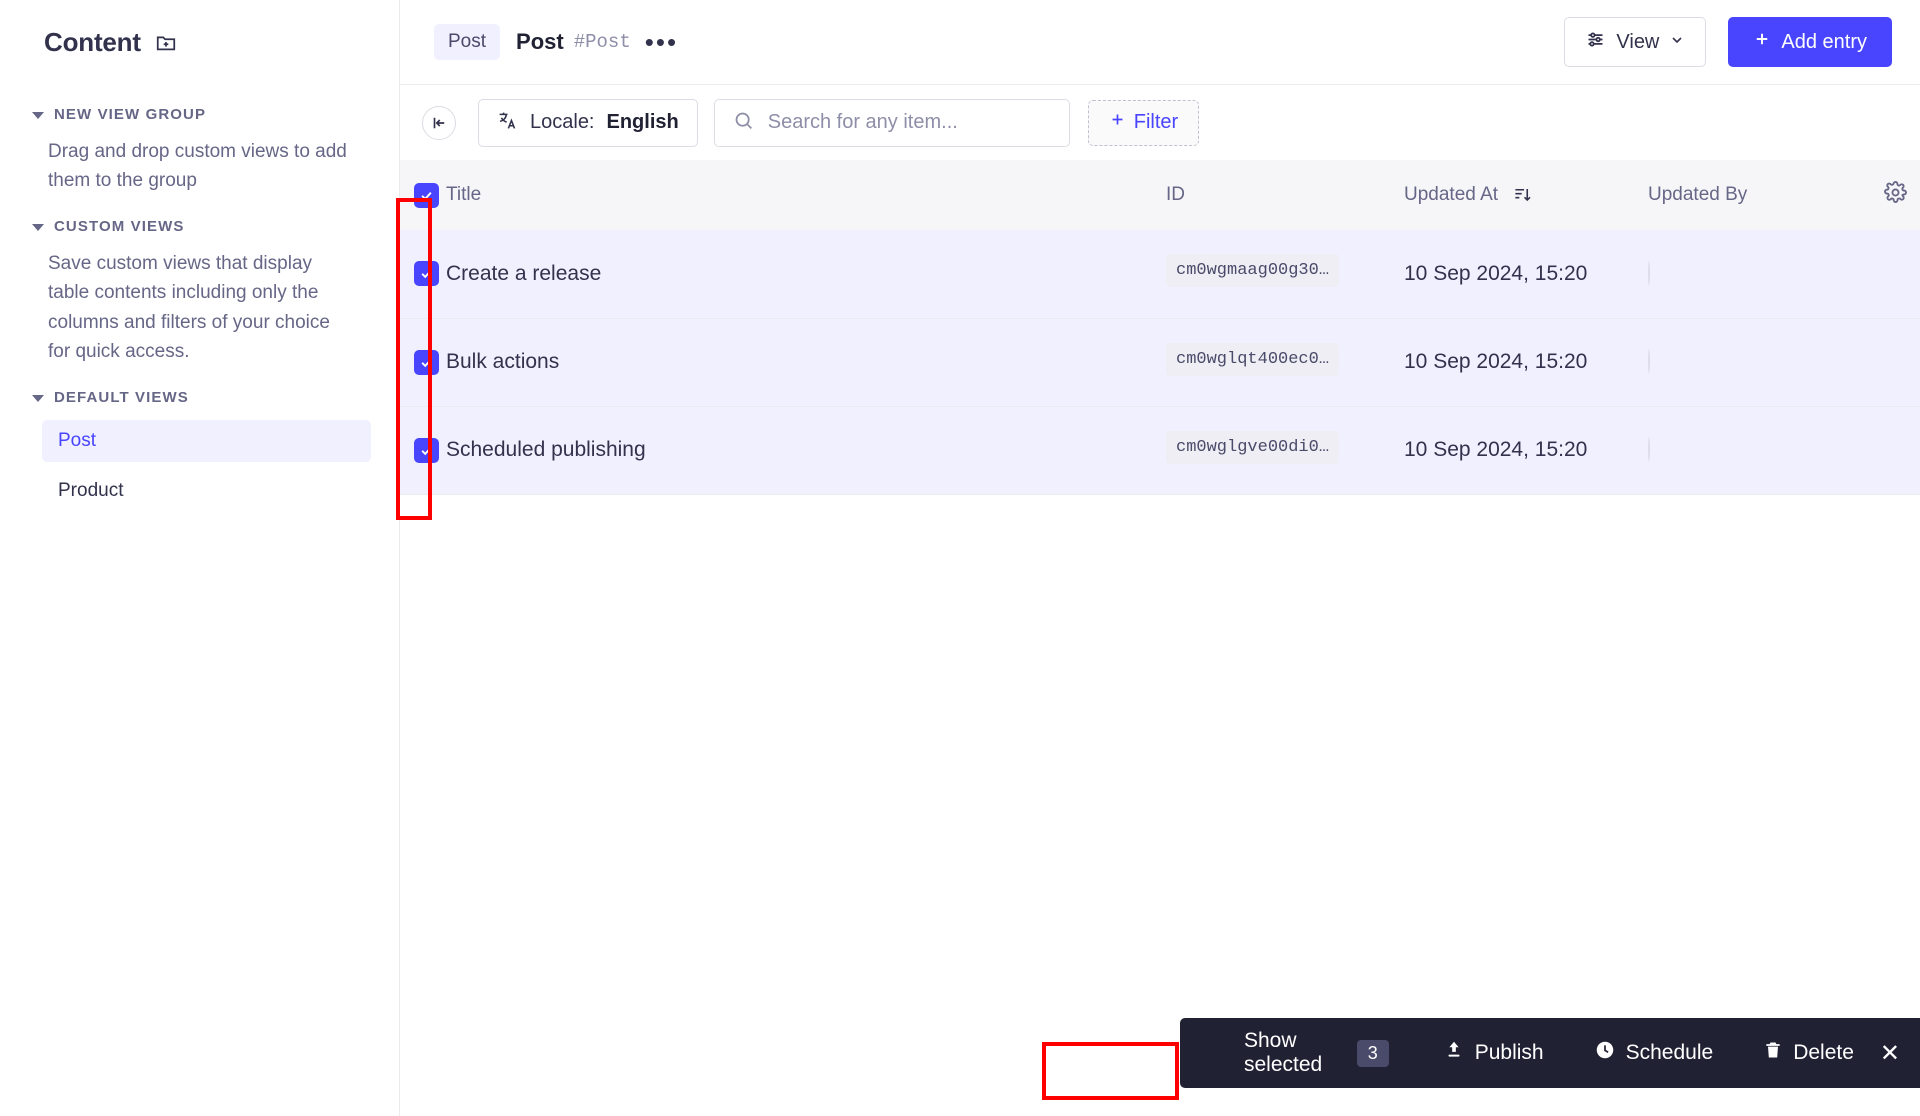  Describe the element at coordinates (1669, 1052) in the screenshot. I see `schedule-label: Schedule` at that location.